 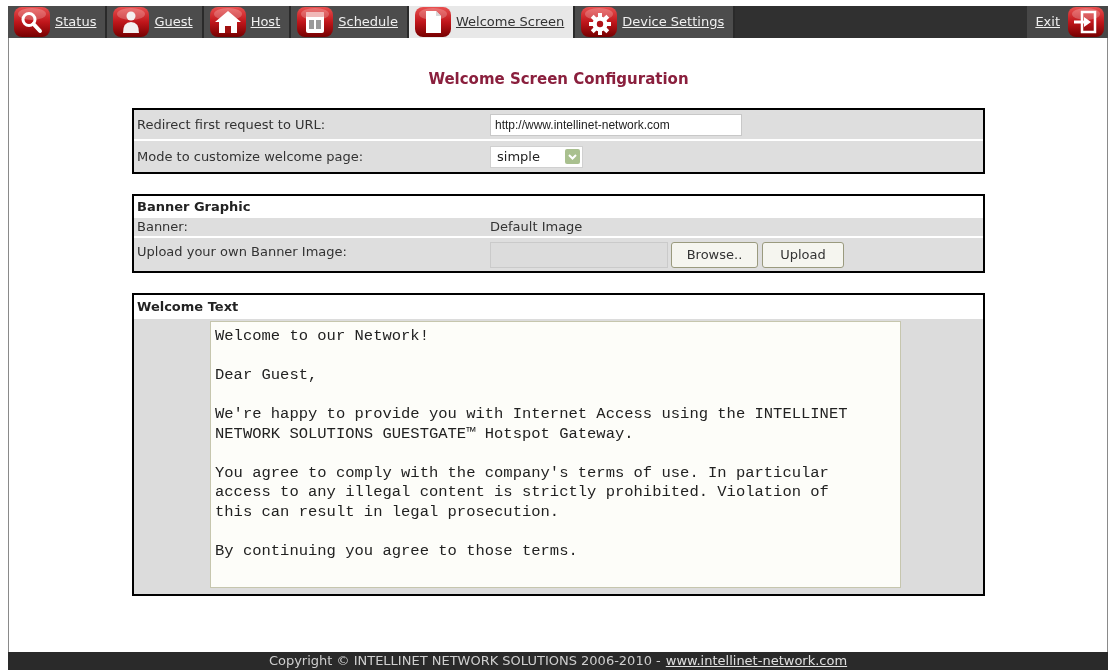 What do you see at coordinates (315, 22) in the screenshot?
I see `calendar-icon` at bounding box center [315, 22].